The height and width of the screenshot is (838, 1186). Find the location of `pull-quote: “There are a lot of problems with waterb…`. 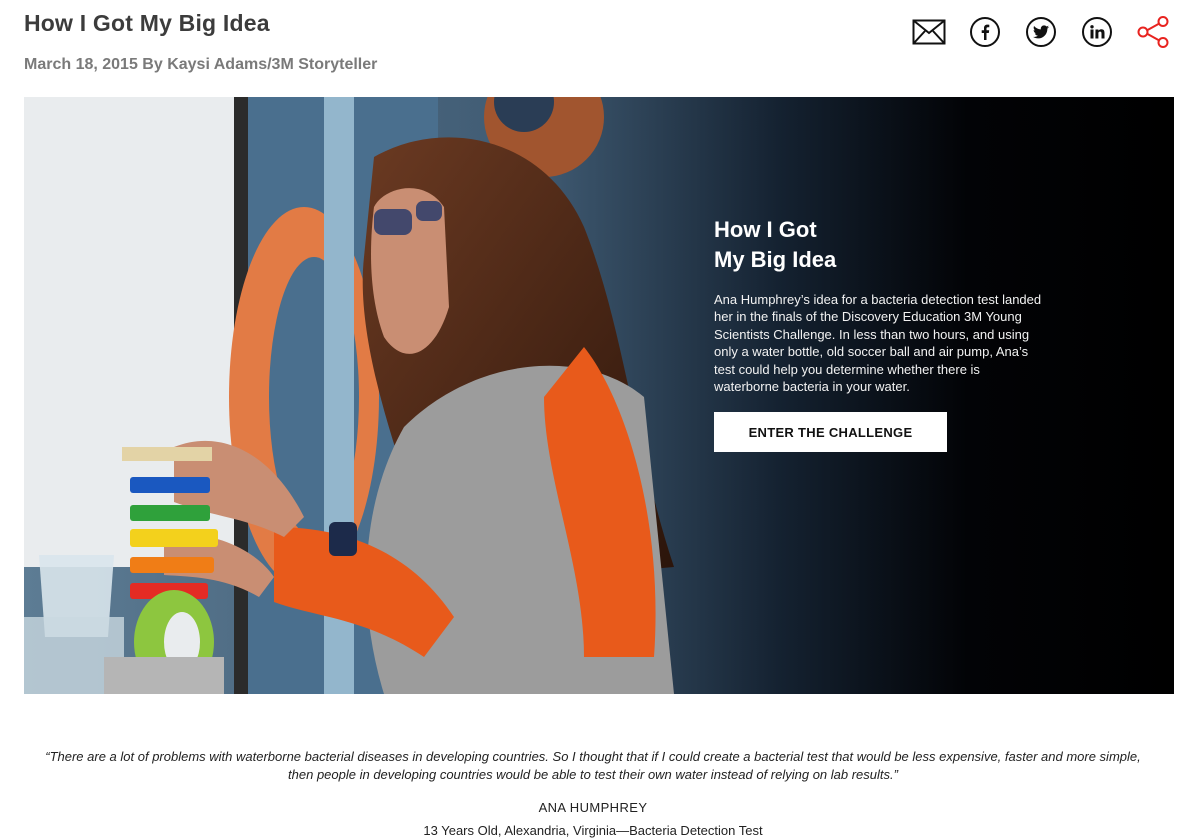

pull-quote: “There are a lot of problems with waterb… is located at coordinates (593, 765).